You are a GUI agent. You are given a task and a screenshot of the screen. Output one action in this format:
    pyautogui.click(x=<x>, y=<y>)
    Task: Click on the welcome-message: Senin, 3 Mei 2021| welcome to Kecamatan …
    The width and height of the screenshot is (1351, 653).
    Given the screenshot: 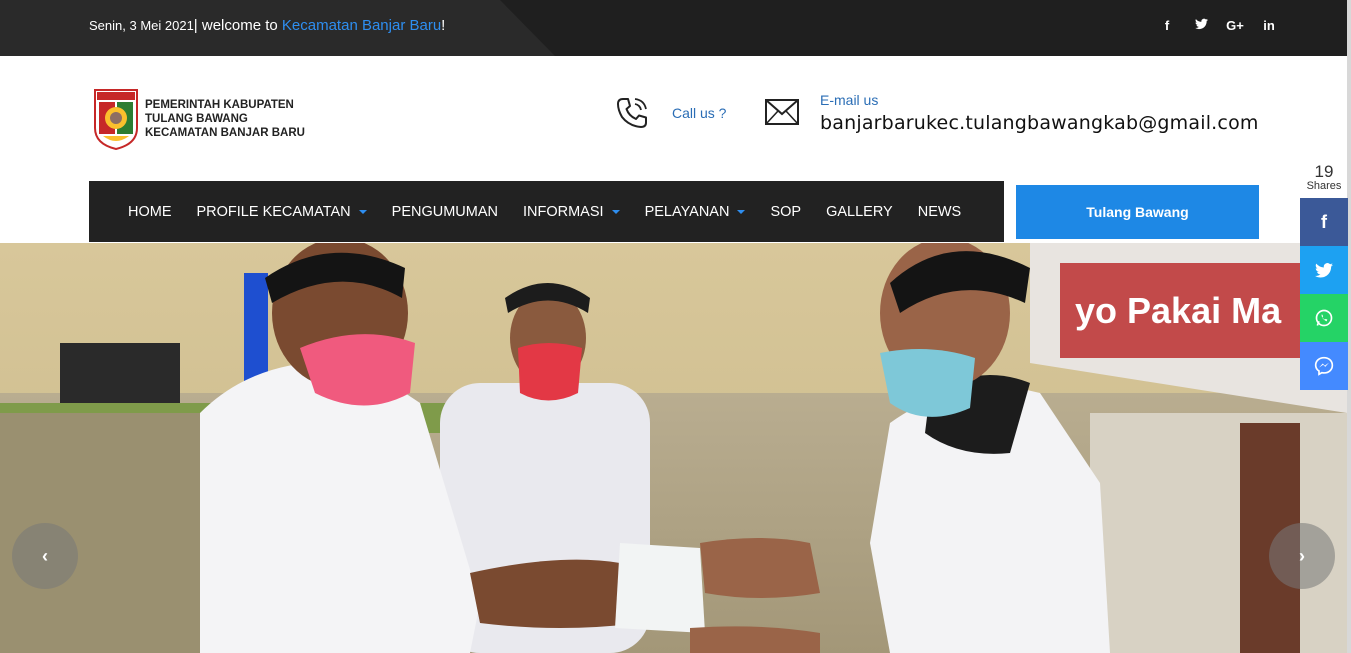 What is the action you would take?
    pyautogui.click(x=267, y=25)
    